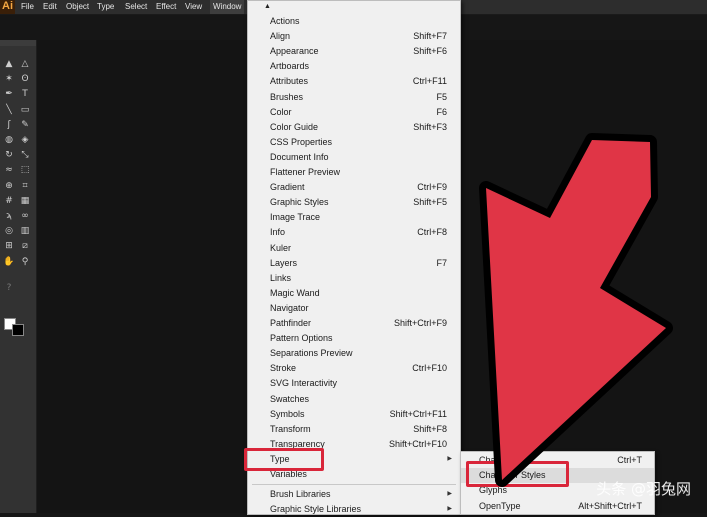 The image size is (707, 517). What do you see at coordinates (354, 66) in the screenshot?
I see `window-menu-item-artboards: Artboards` at bounding box center [354, 66].